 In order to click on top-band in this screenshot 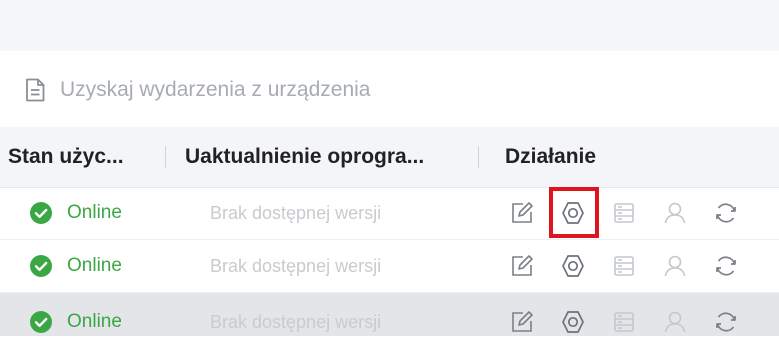, I will do `click(389, 25)`.